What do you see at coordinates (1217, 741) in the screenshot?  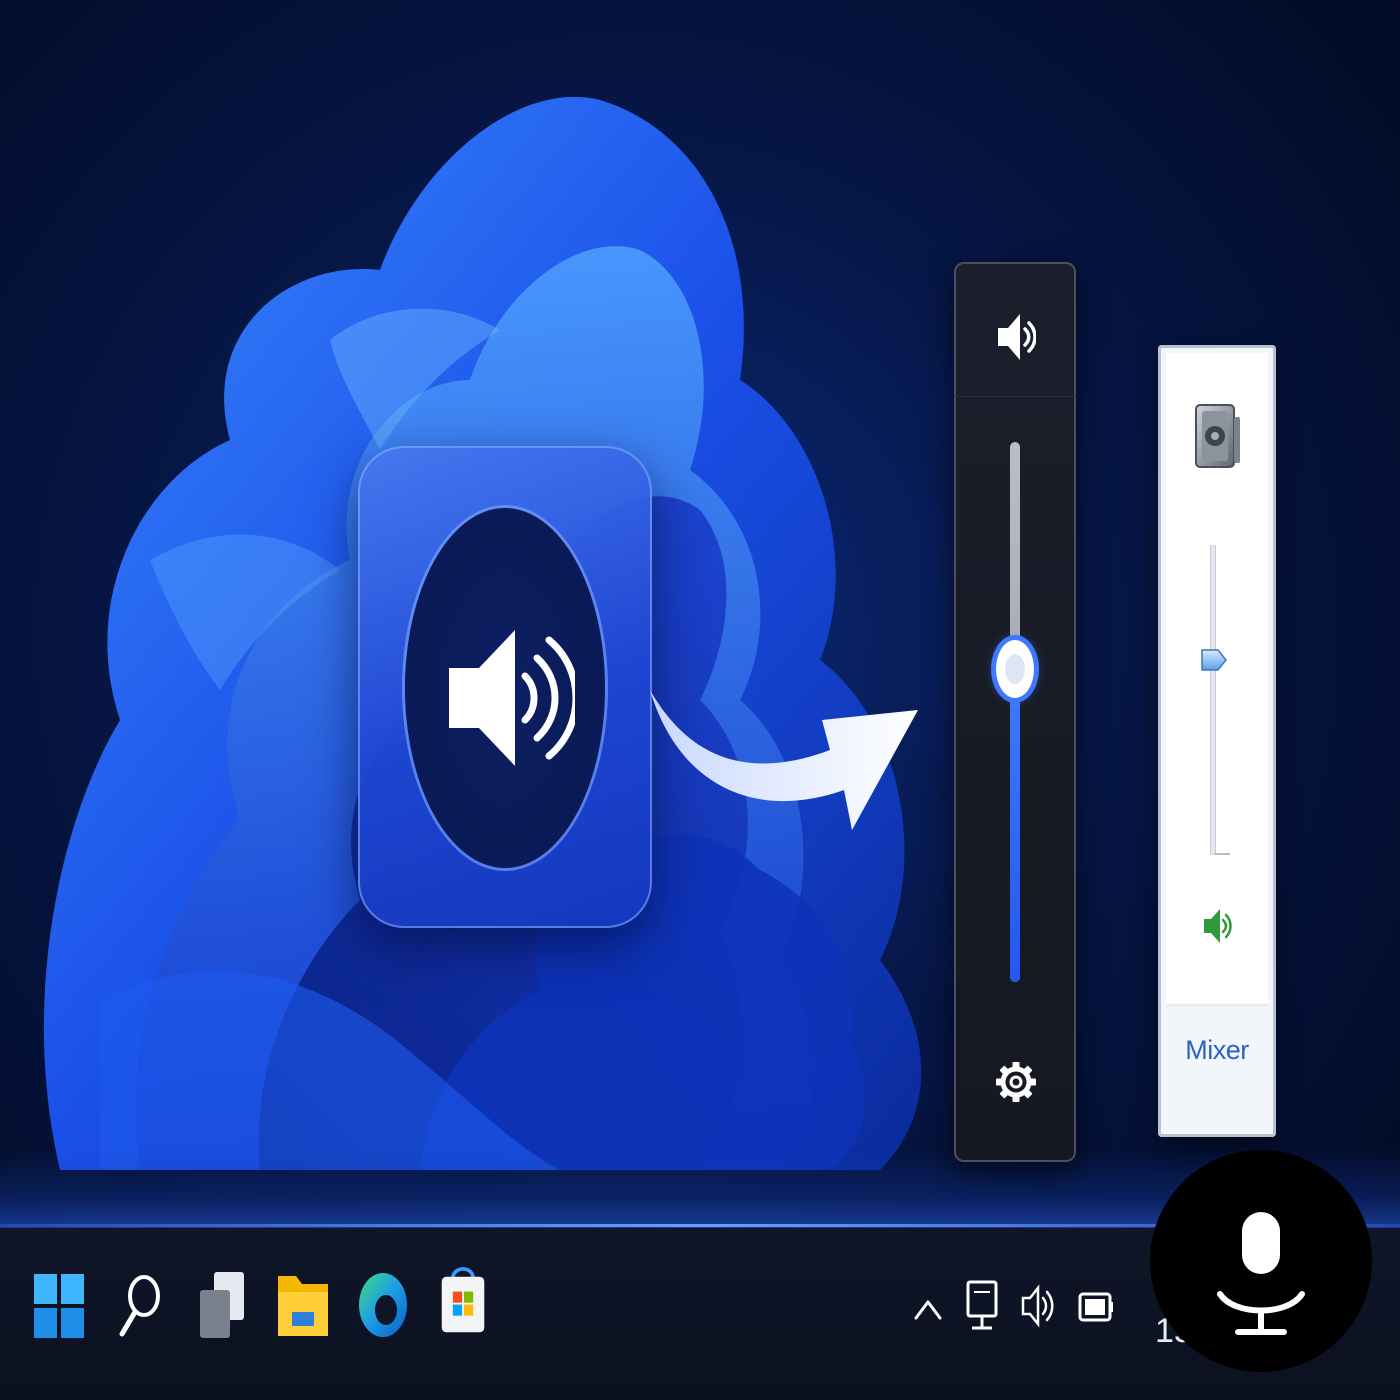 I see `volume-flyout-legacy: Mixer` at bounding box center [1217, 741].